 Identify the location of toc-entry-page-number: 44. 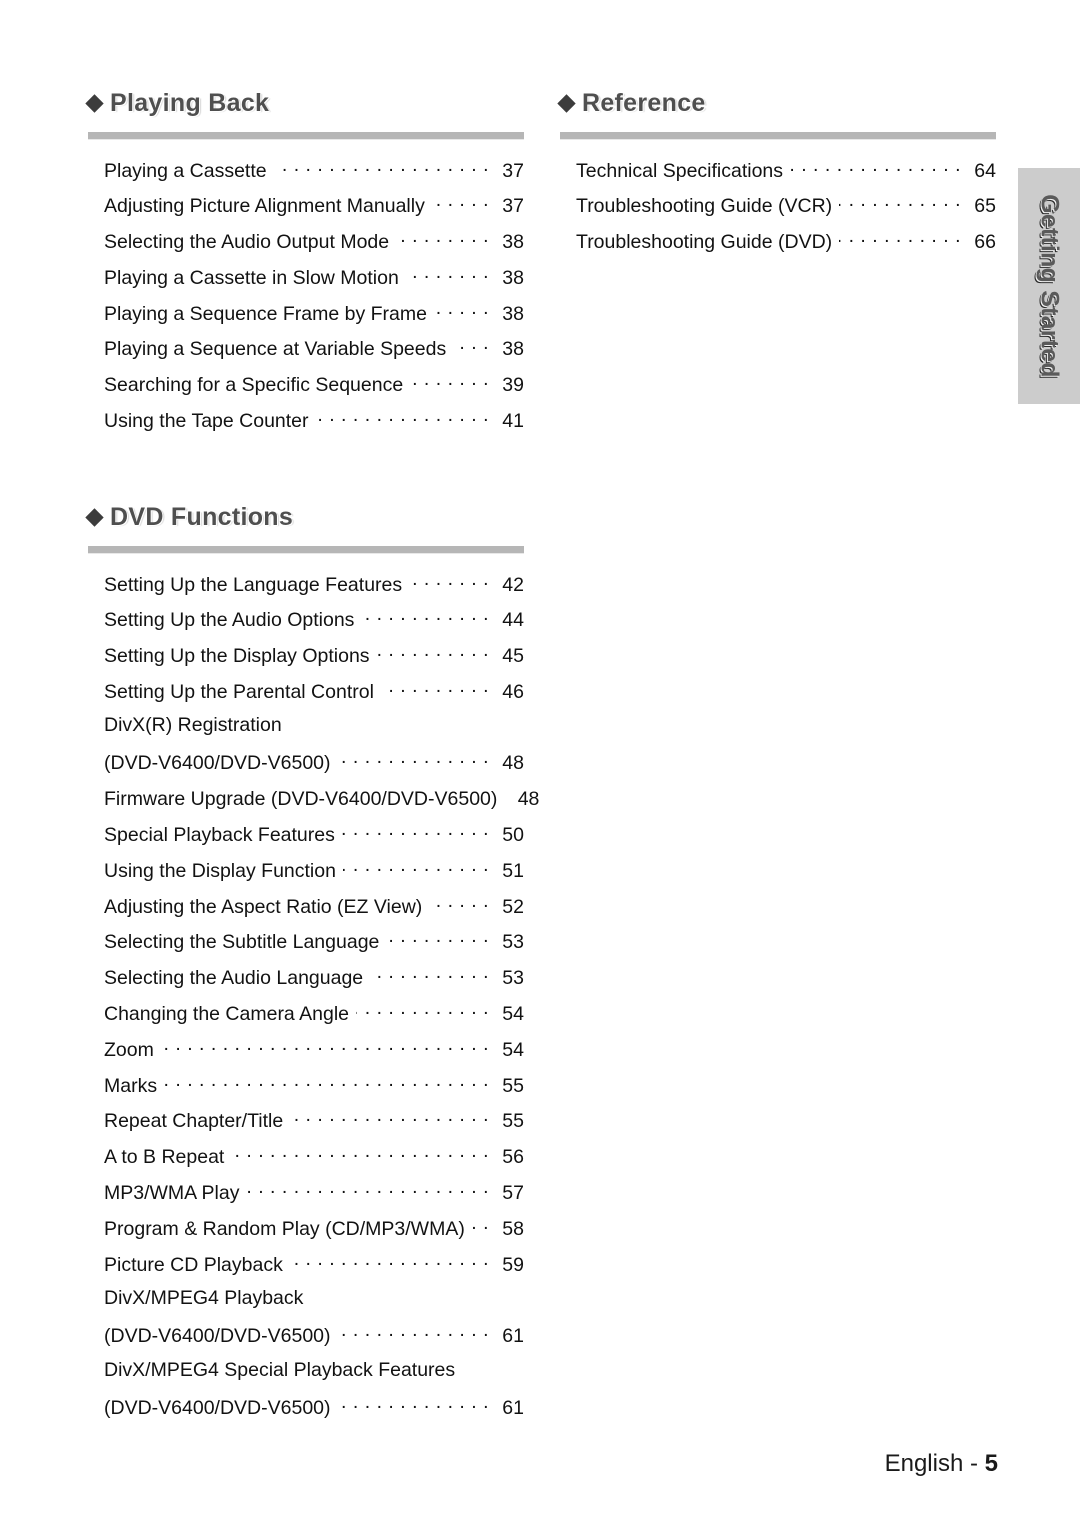
(513, 620).